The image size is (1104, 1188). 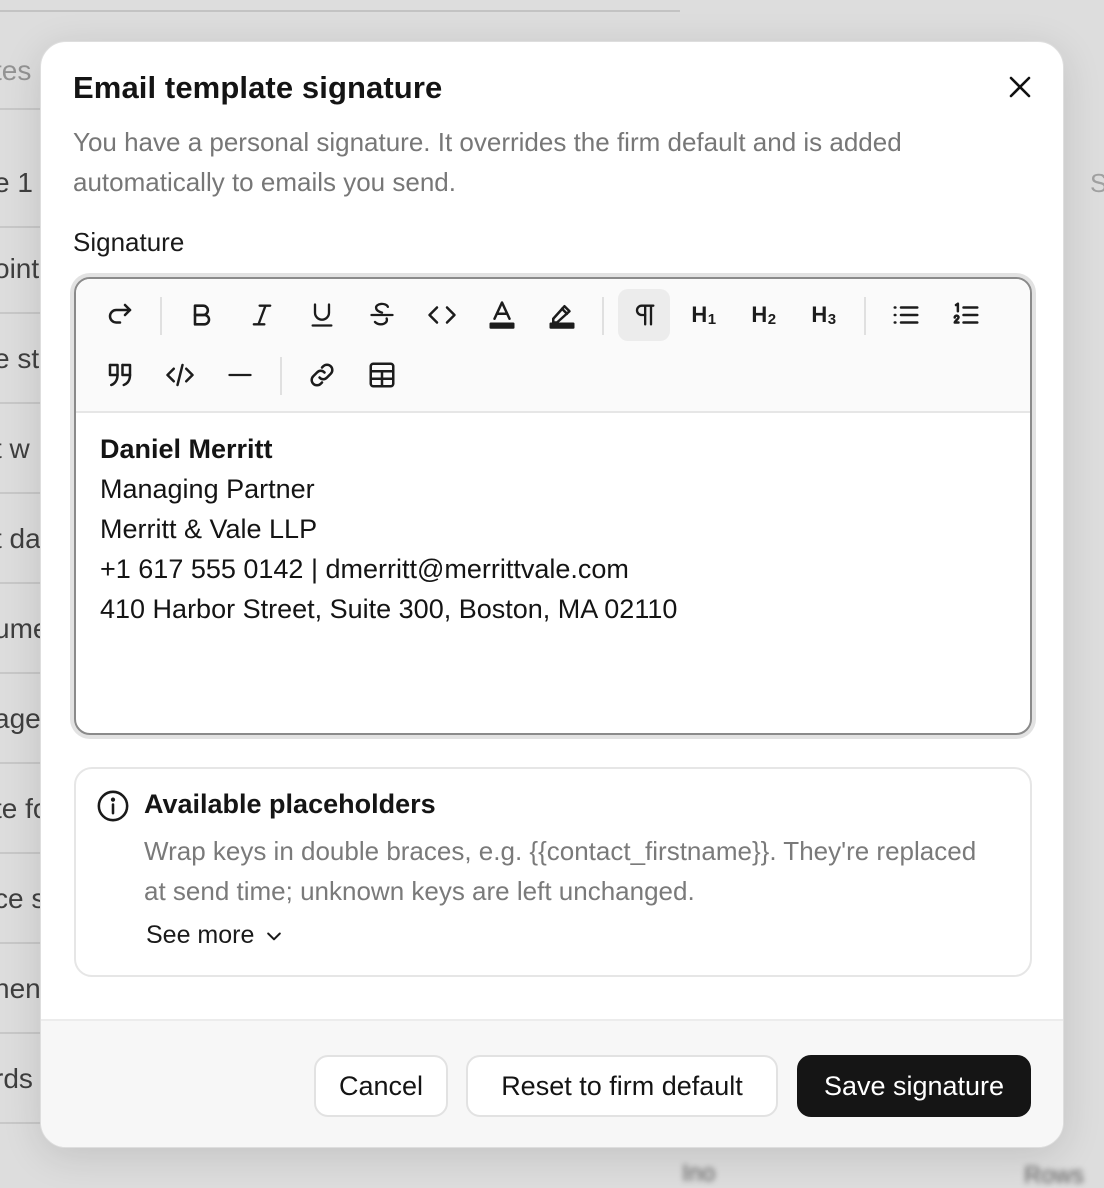 What do you see at coordinates (290, 804) in the screenshot?
I see `placeholders-title: Available placeholders` at bounding box center [290, 804].